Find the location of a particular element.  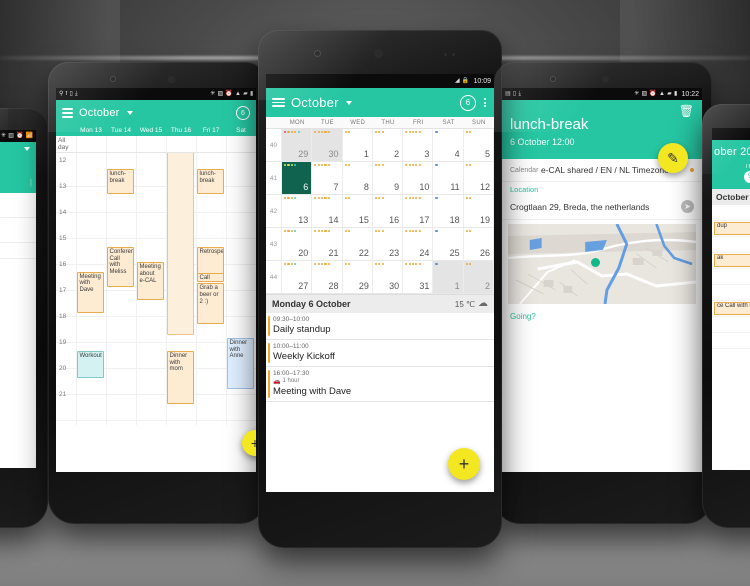

location-map is located at coordinates (602, 264).